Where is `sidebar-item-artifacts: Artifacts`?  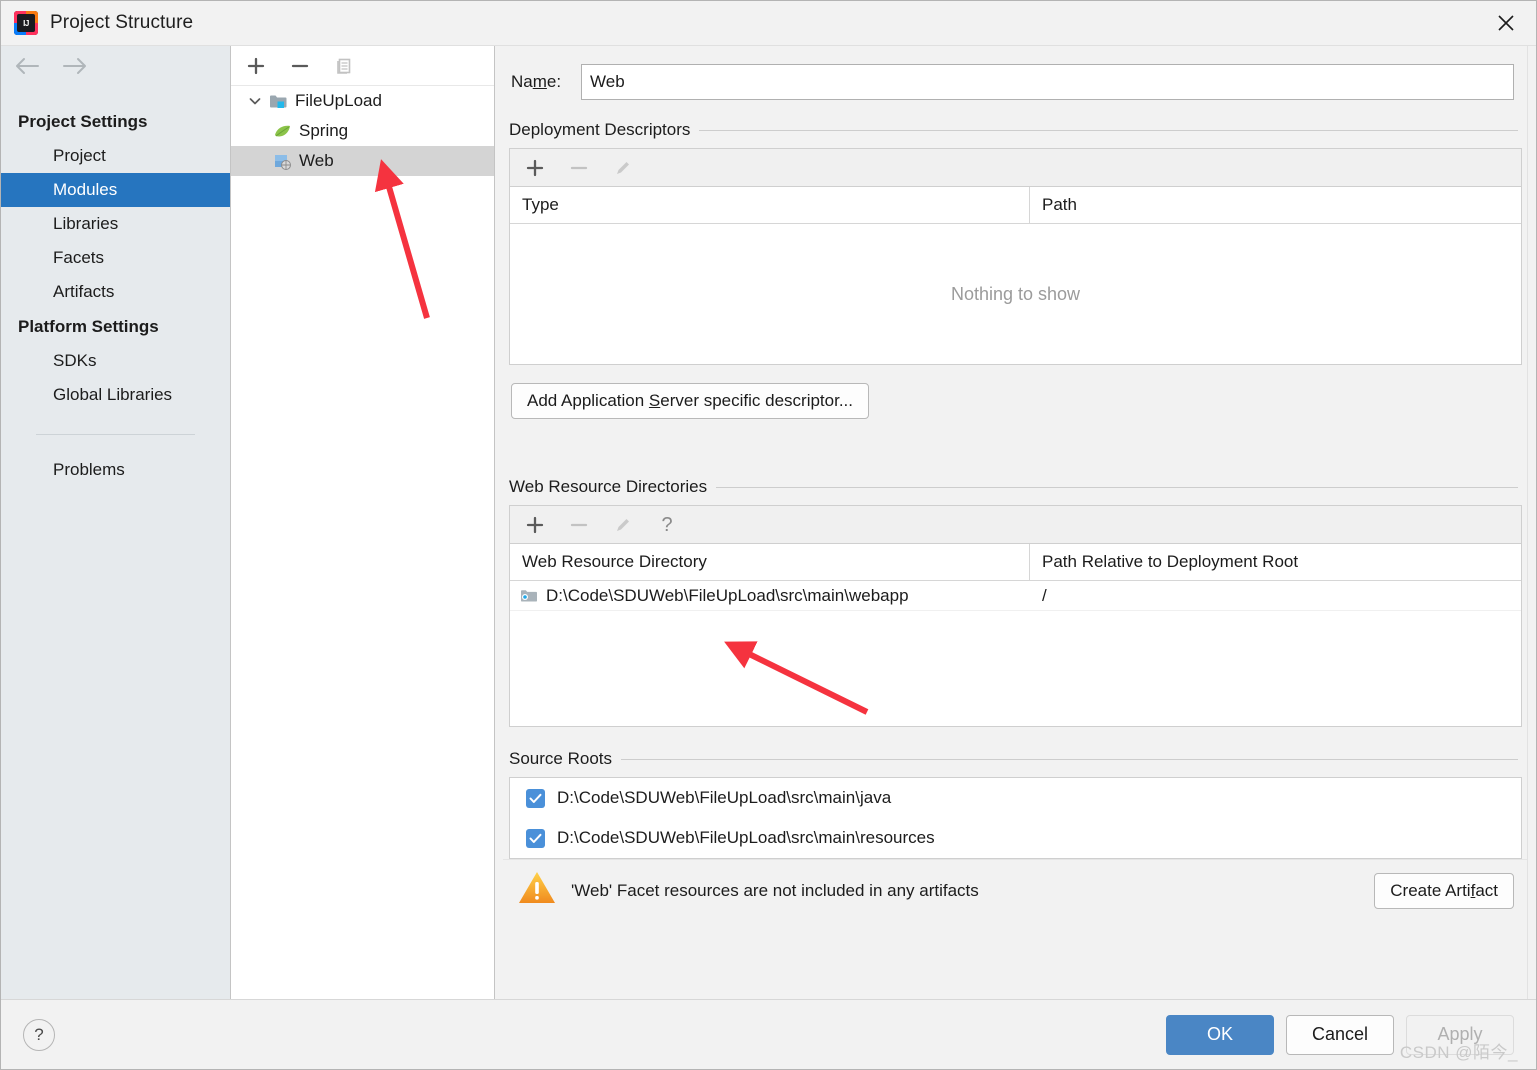
sidebar-item-artifacts: Artifacts is located at coordinates (115, 292).